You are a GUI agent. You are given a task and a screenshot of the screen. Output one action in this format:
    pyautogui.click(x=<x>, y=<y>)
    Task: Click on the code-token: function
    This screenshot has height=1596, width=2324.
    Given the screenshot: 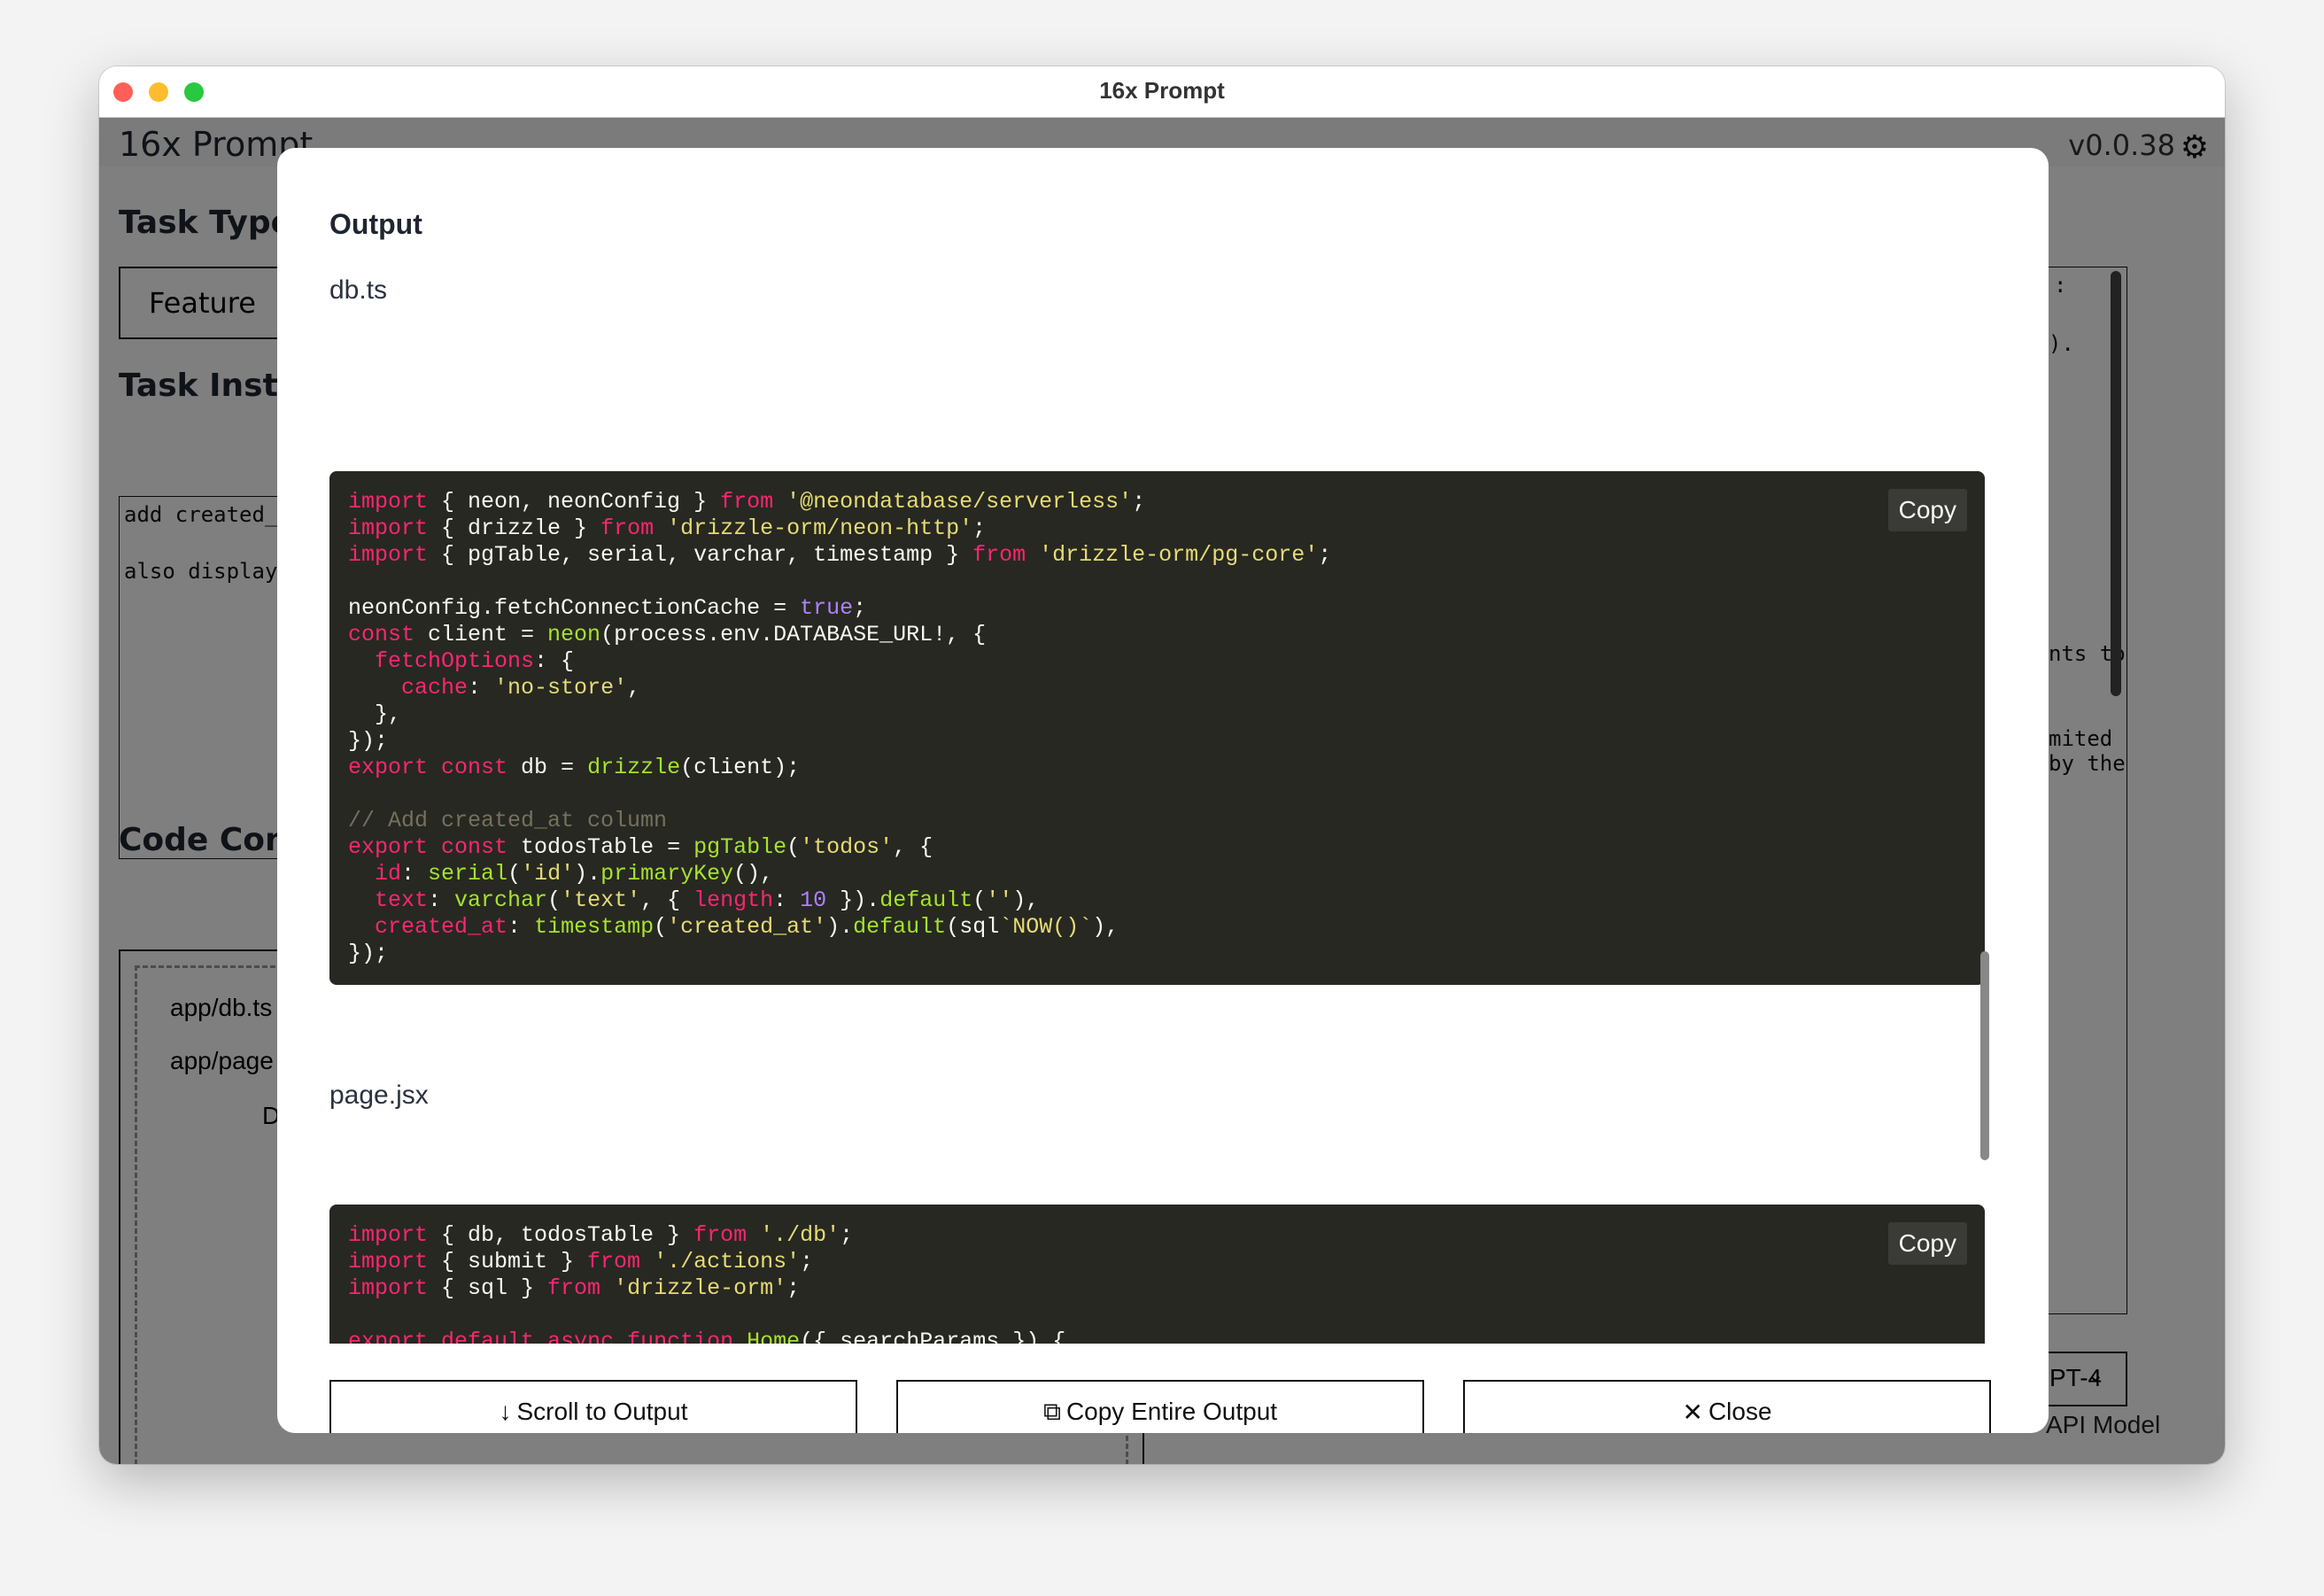 What is the action you would take?
    pyautogui.click(x=680, y=1336)
    